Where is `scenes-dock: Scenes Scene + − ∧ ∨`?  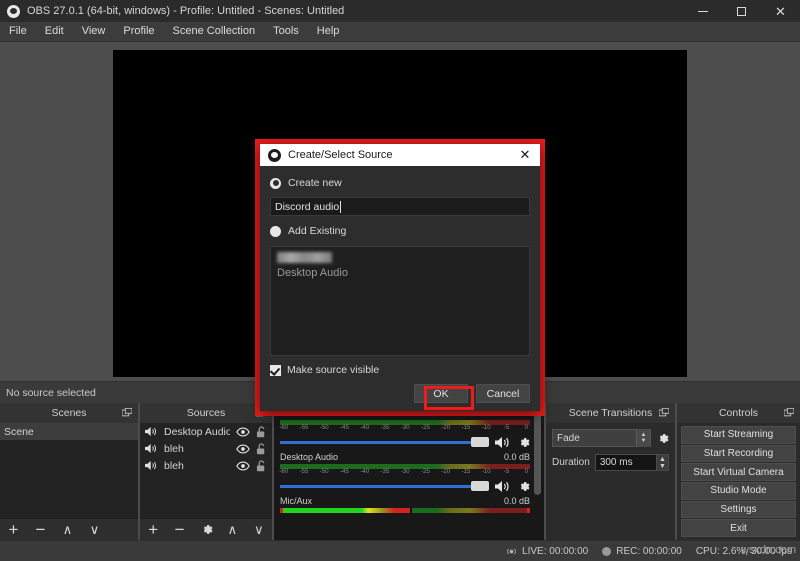
scenes-dock: Scenes Scene + − ∧ ∨ is located at coordinates (69, 471).